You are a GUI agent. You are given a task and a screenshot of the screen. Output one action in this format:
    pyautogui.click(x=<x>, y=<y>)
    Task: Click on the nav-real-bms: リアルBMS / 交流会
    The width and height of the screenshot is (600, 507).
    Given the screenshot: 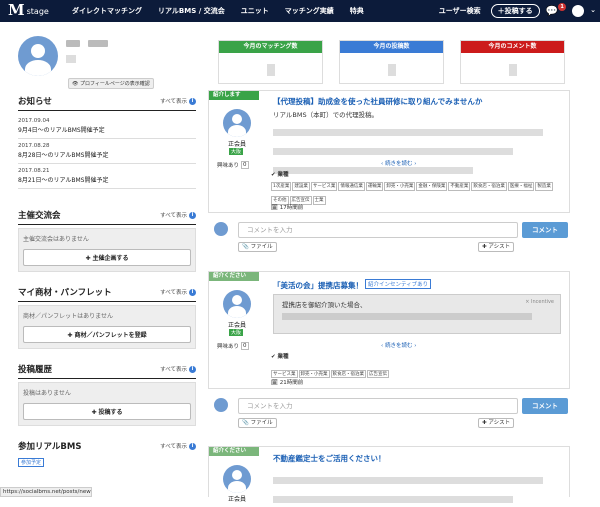 What is the action you would take?
    pyautogui.click(x=191, y=11)
    